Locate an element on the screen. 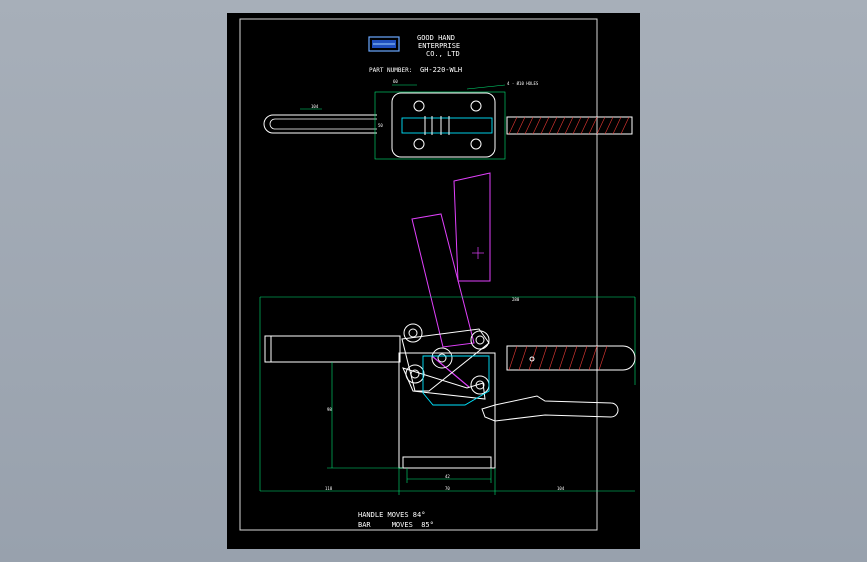 The width and height of the screenshot is (867, 562). dim-bottom-inner: 42 is located at coordinates (447, 476).